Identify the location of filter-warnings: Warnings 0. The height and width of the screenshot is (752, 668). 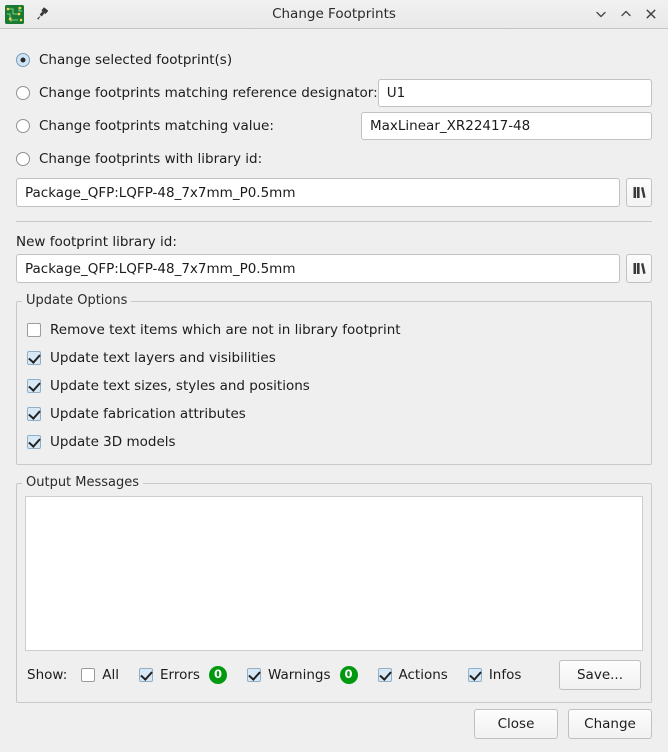
(302, 675).